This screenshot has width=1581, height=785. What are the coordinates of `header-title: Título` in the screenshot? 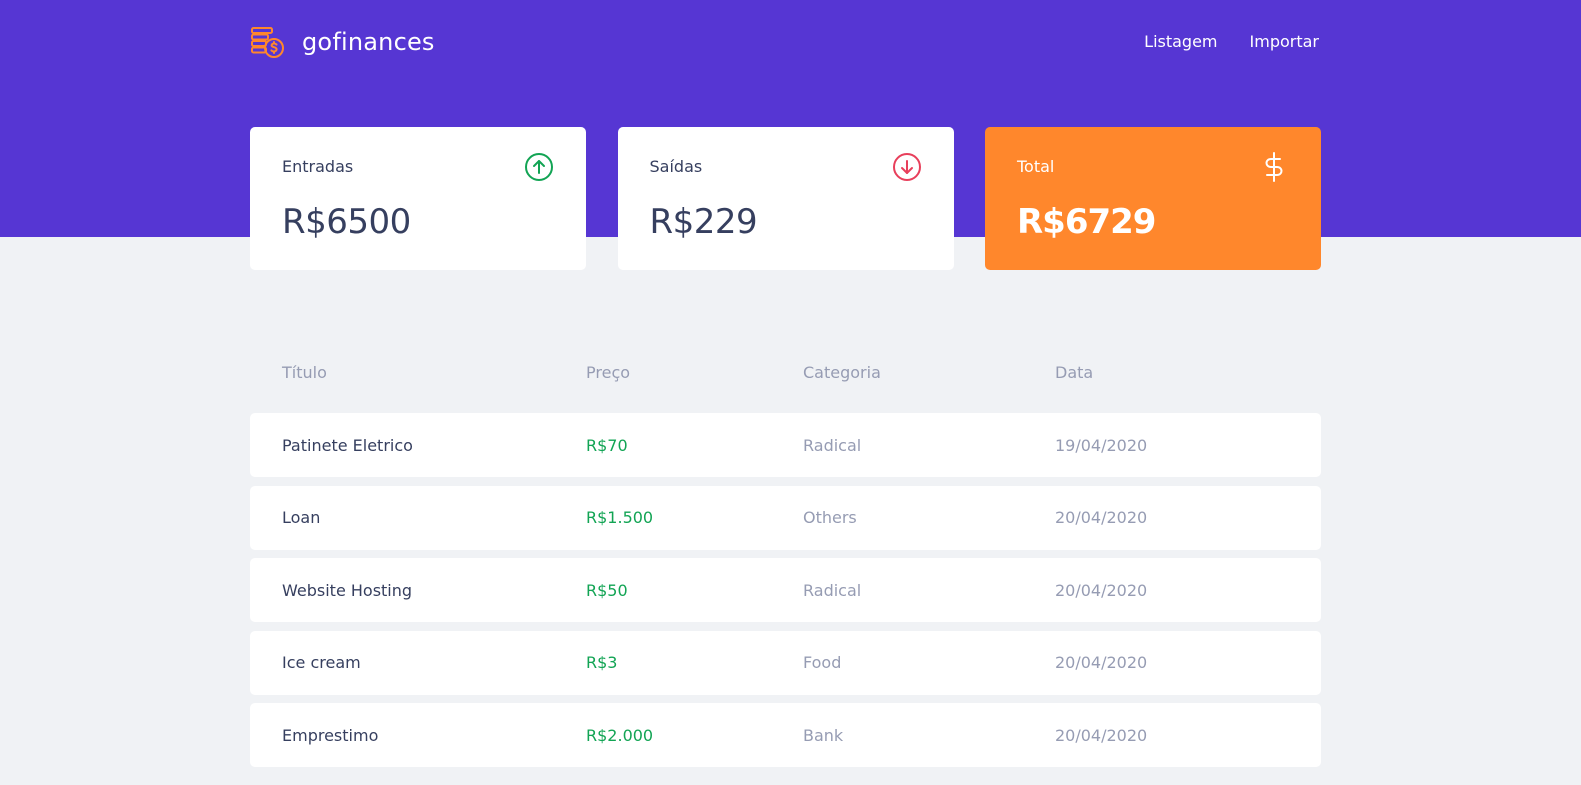 It's located at (304, 372).